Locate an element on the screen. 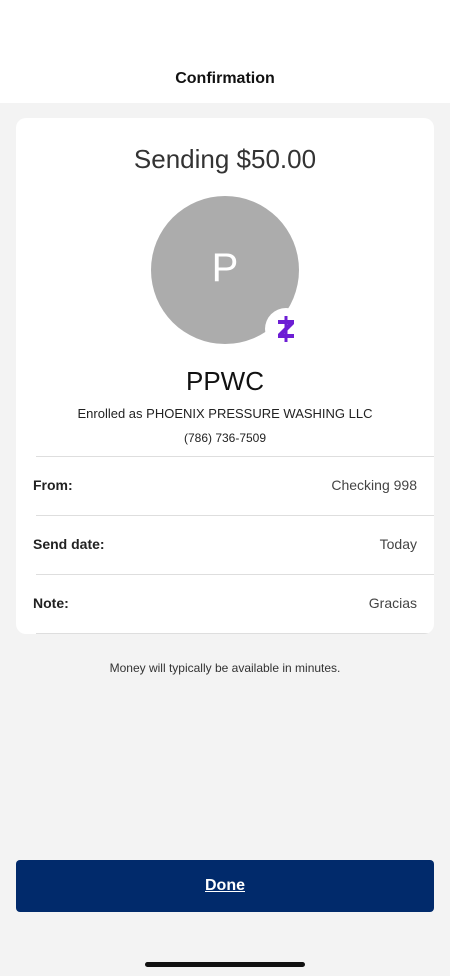  send-date-value: Today is located at coordinates (398, 544).